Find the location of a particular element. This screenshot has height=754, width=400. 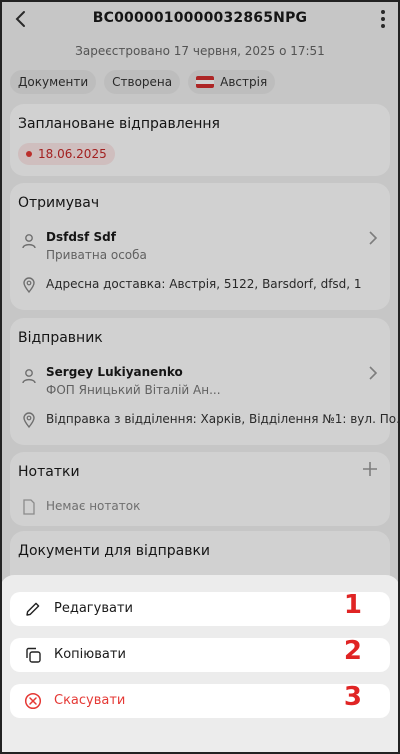

cancel-label: Скасувати is located at coordinates (90, 700).